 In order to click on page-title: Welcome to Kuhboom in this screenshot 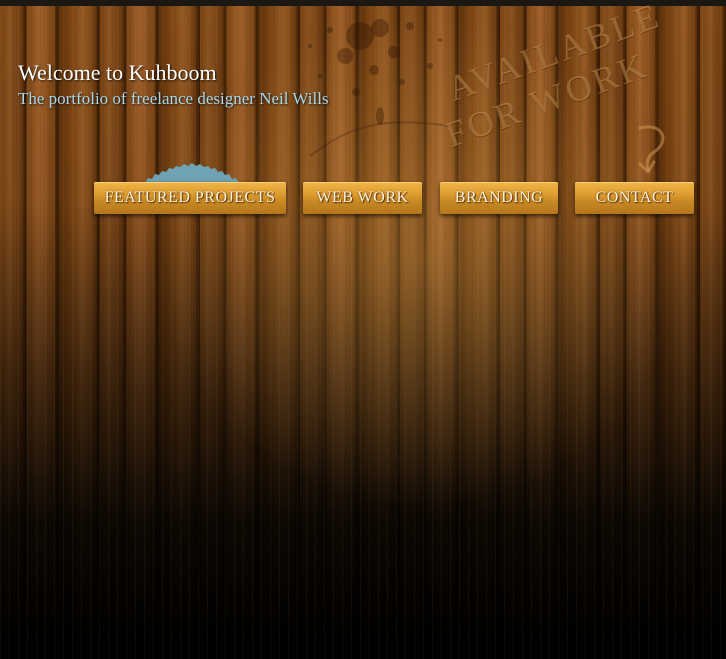, I will do `click(117, 72)`.